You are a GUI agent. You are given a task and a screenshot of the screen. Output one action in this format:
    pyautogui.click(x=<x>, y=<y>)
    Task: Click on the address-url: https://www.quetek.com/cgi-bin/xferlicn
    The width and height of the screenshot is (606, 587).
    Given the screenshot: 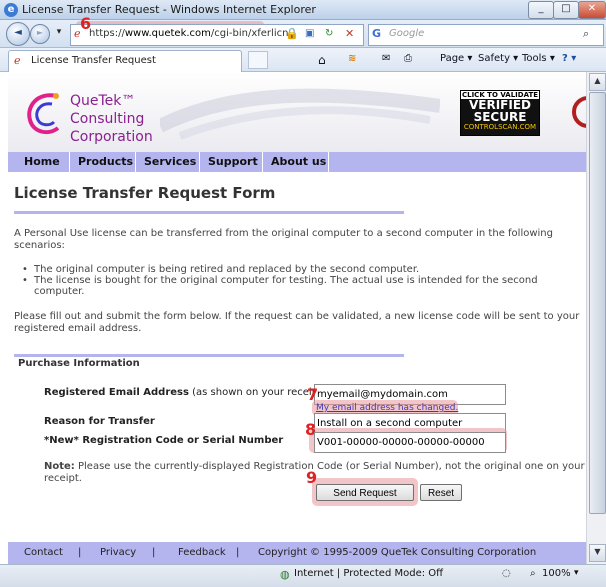 What is the action you would take?
    pyautogui.click(x=189, y=33)
    